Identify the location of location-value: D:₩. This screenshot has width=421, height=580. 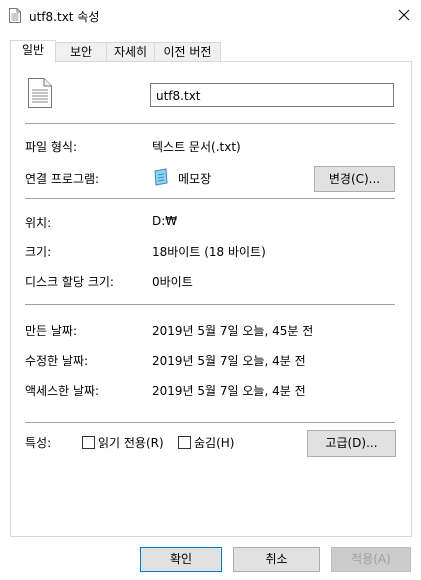
(165, 221).